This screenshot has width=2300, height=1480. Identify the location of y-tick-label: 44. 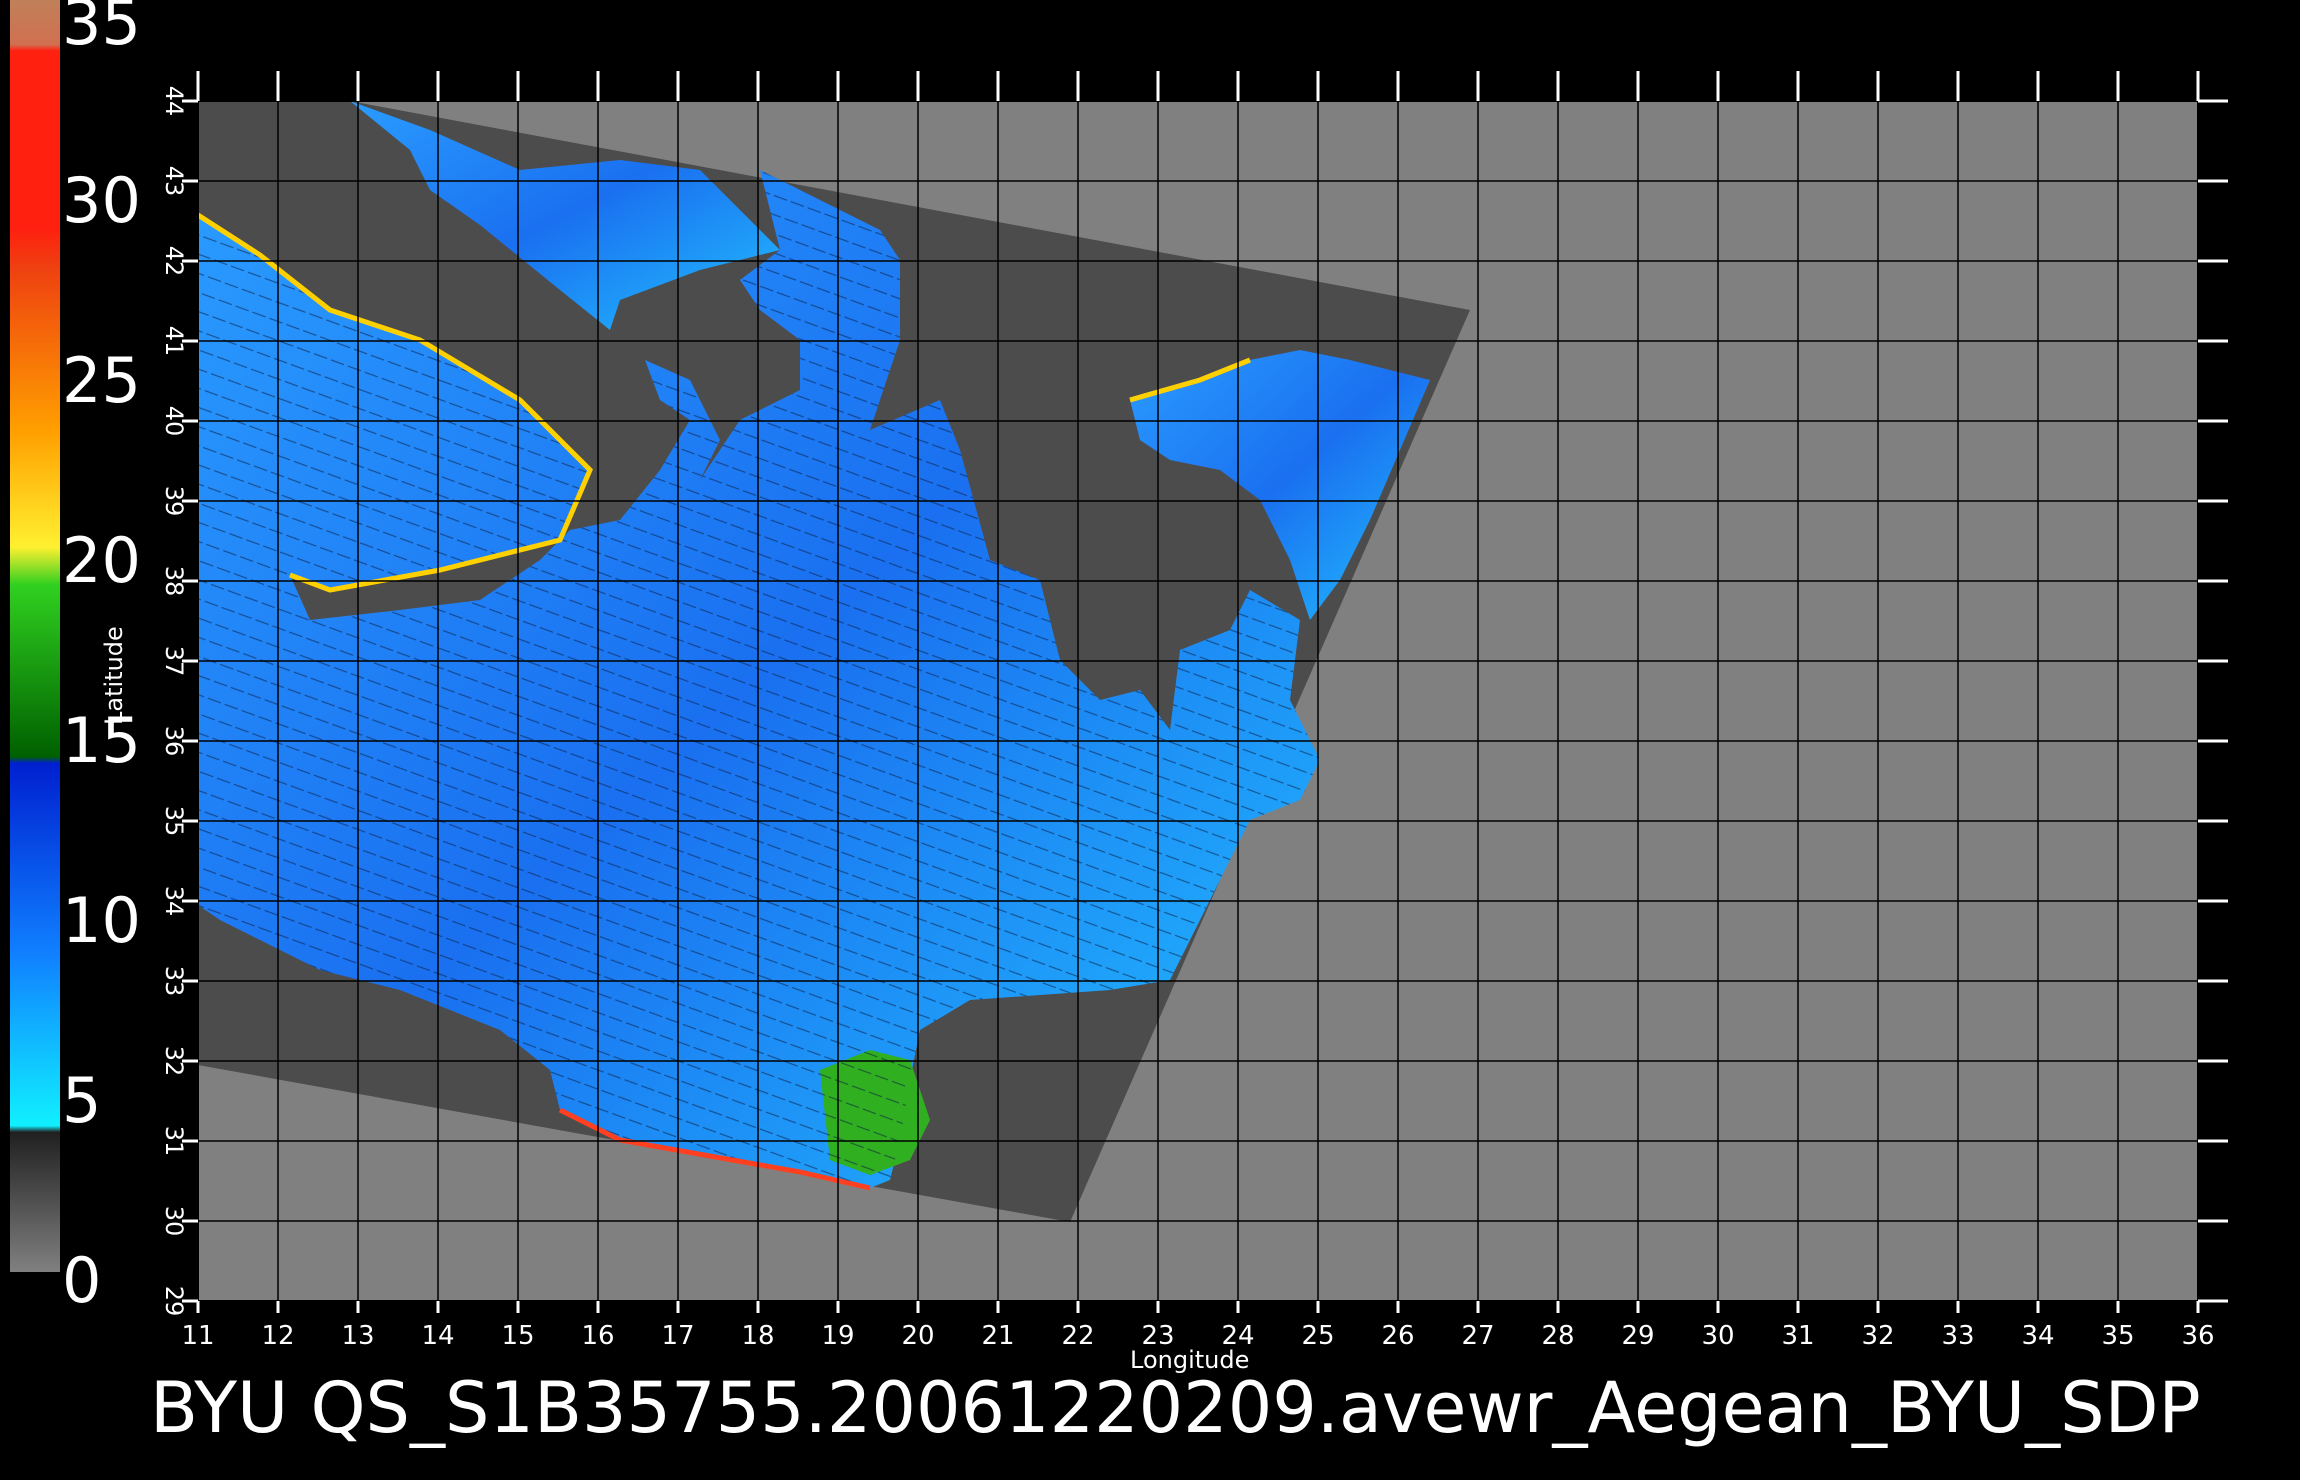
(174, 101).